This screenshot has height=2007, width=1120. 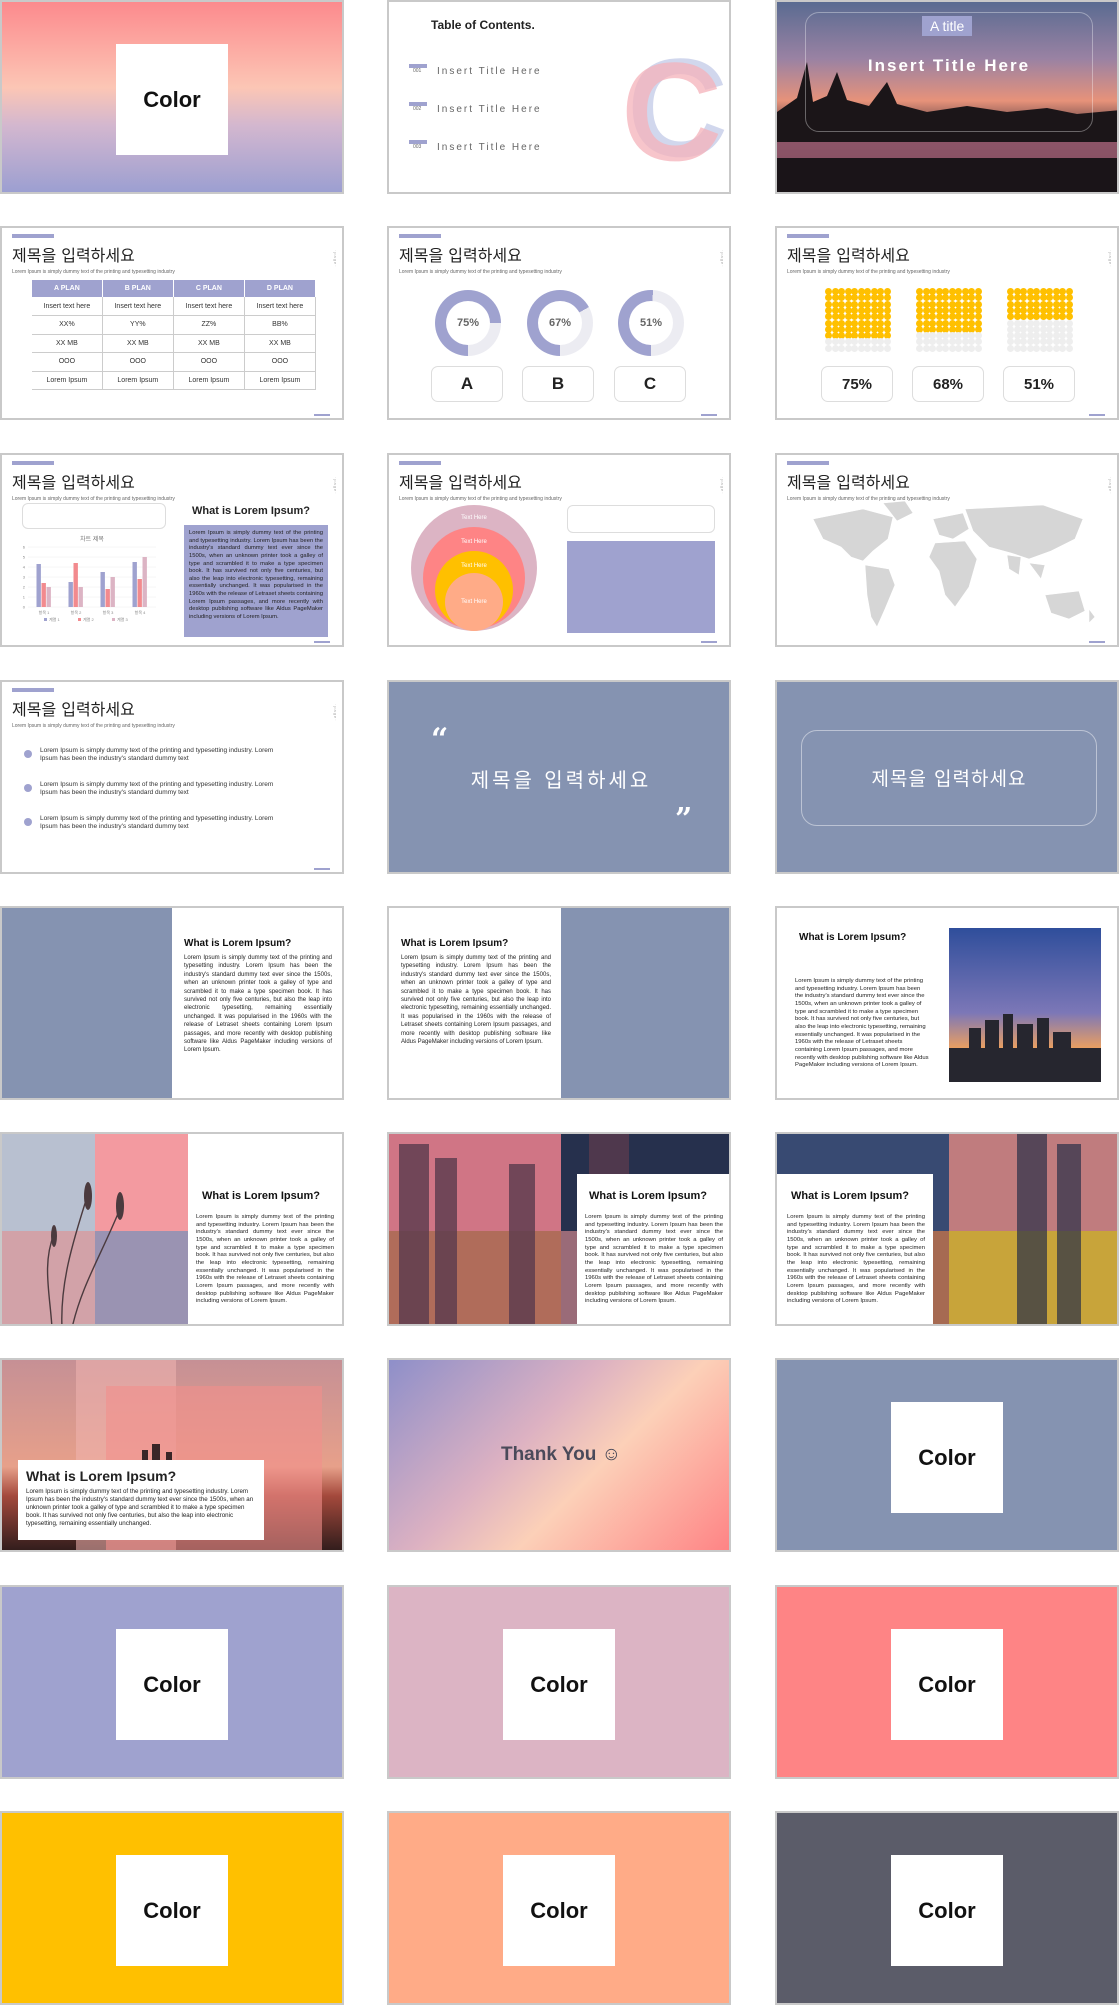 I want to click on y-tick-label: 2, so click(x=24, y=587).